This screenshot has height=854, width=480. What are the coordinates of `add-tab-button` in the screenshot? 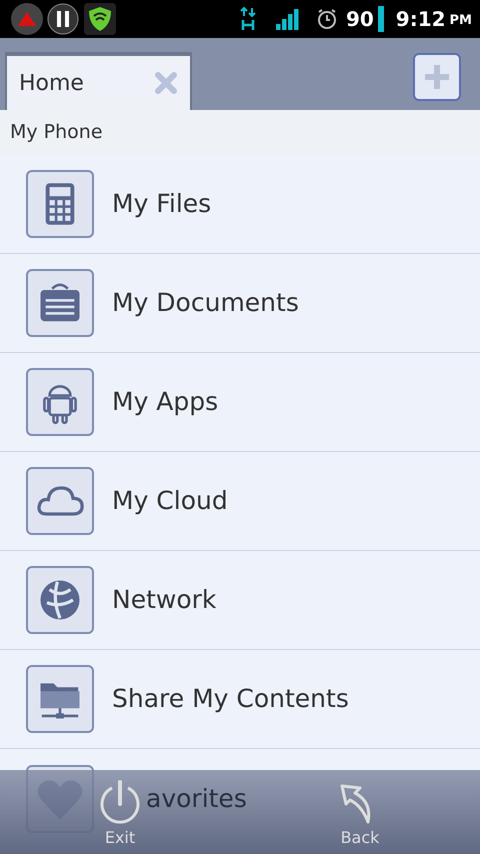 It's located at (437, 77).